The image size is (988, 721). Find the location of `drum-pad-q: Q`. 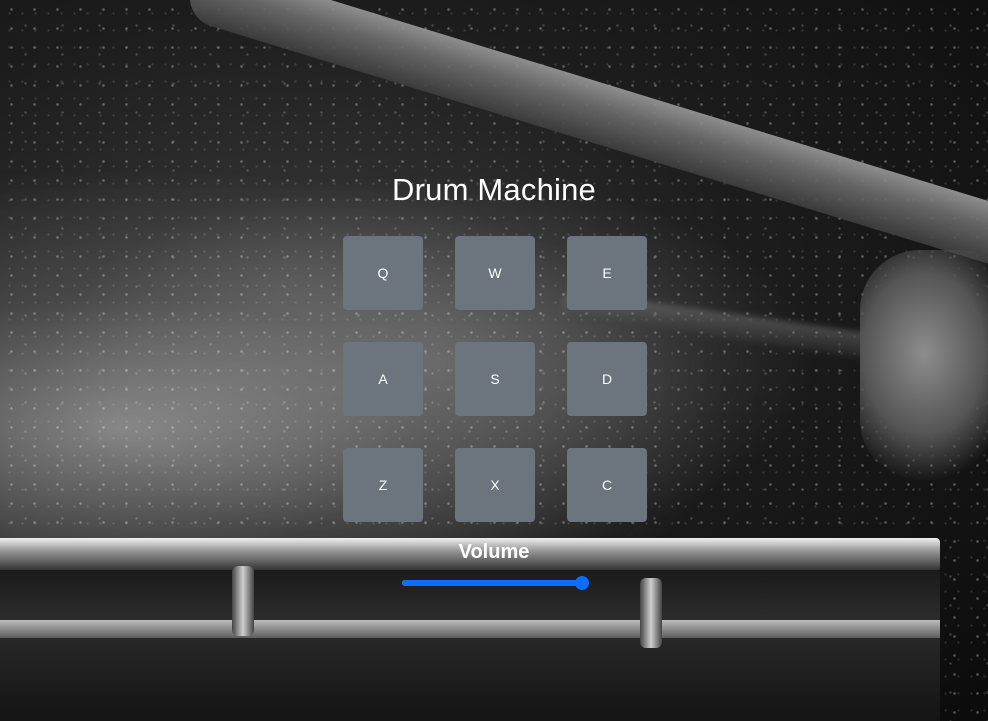

drum-pad-q: Q is located at coordinates (383, 273).